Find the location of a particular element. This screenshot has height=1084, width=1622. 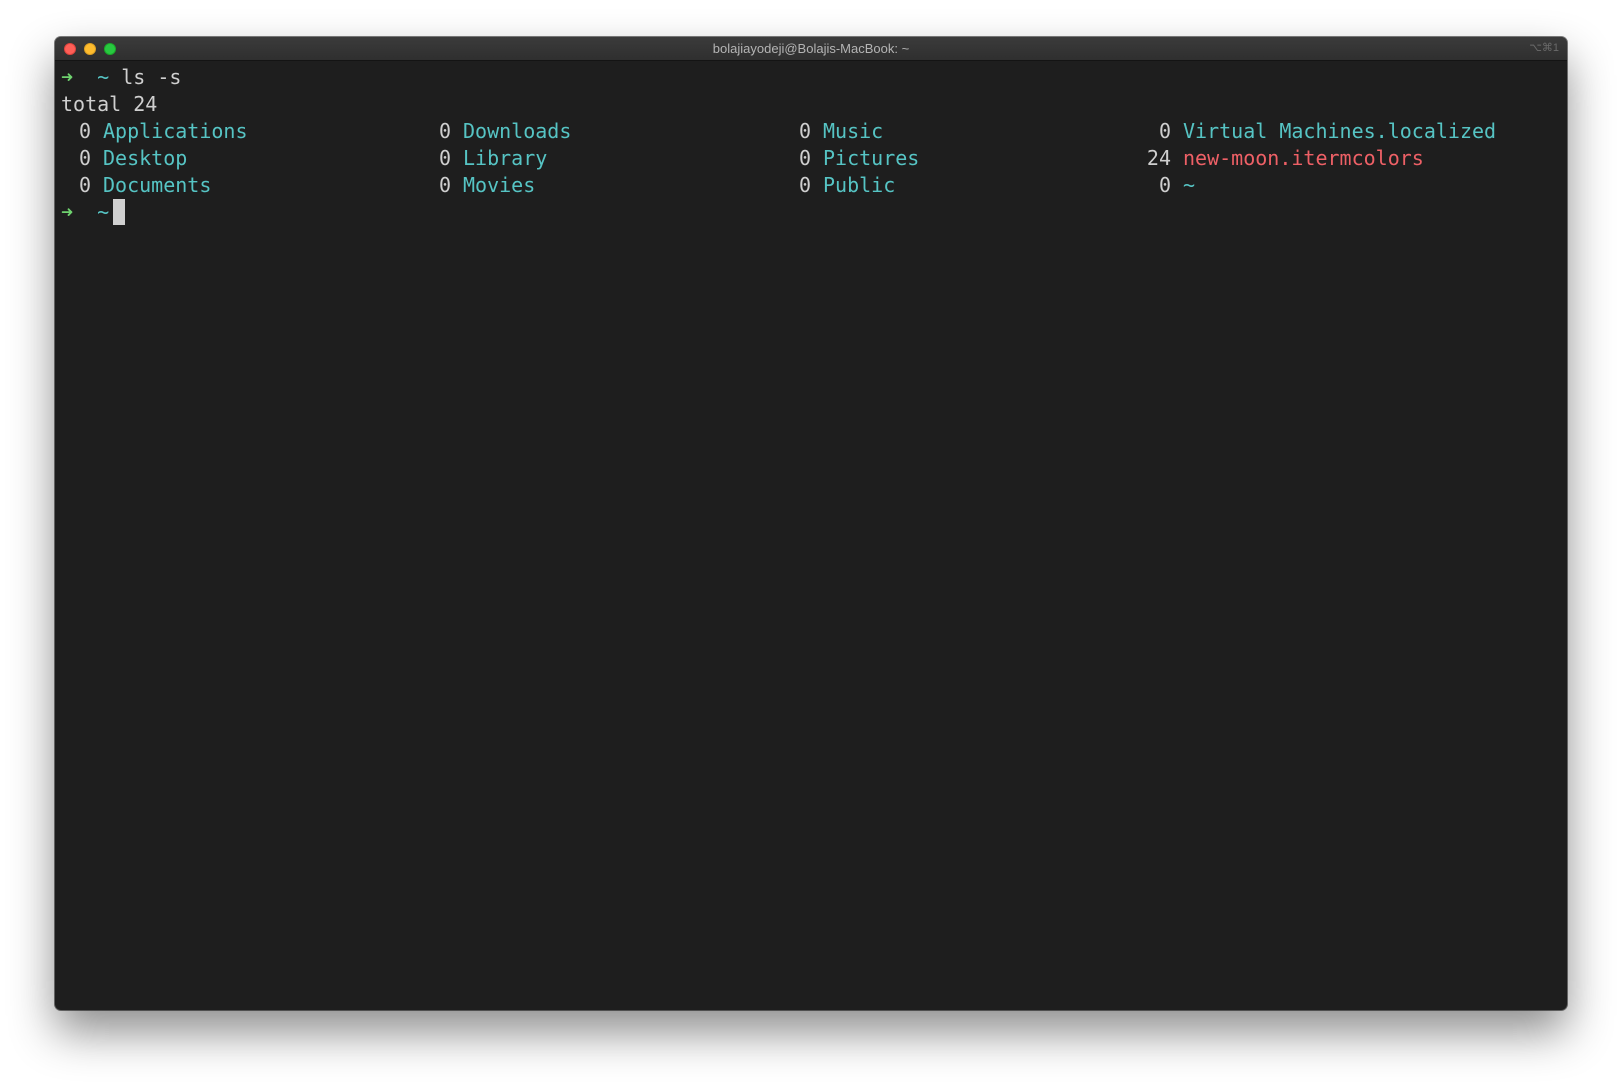

listing-entry: 0 Applications is located at coordinates (154, 131).